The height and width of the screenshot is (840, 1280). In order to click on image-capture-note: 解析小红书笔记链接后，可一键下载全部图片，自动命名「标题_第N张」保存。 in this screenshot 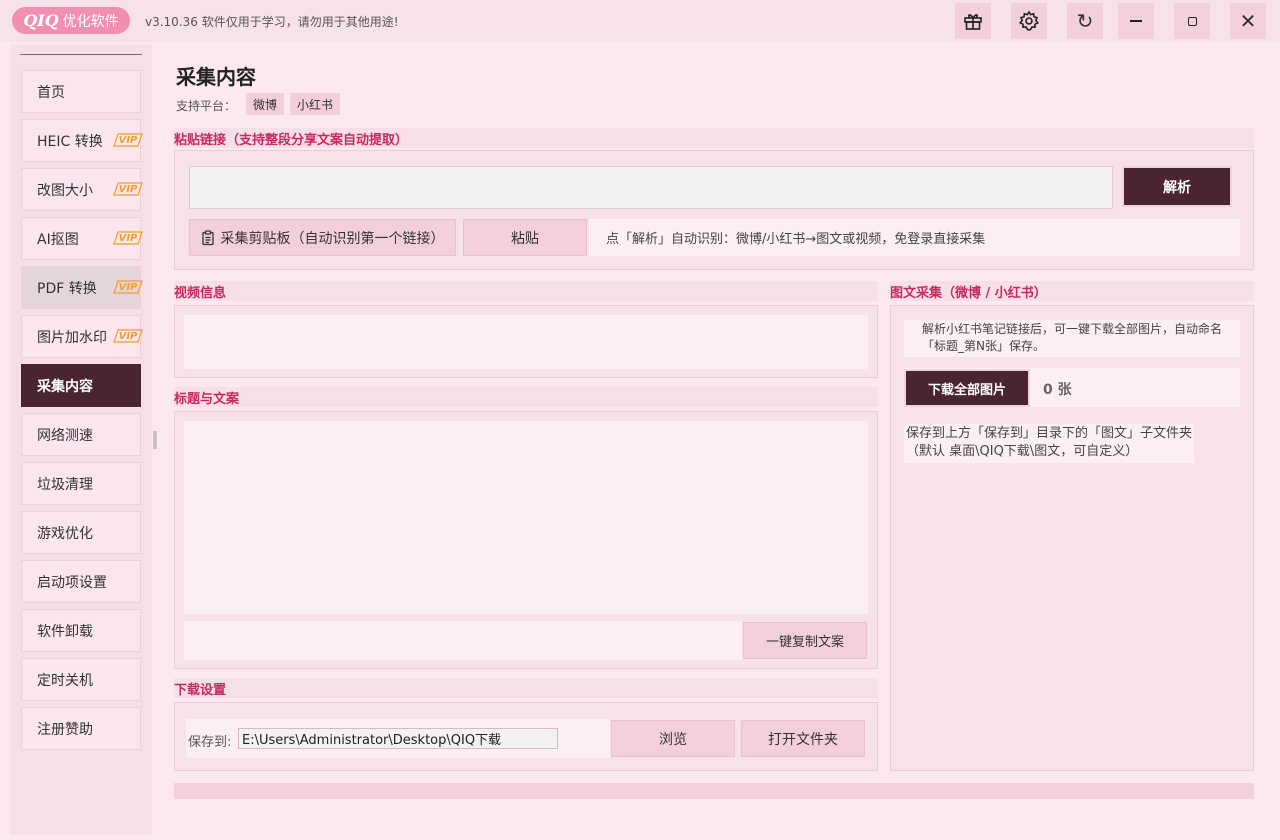, I will do `click(1072, 338)`.